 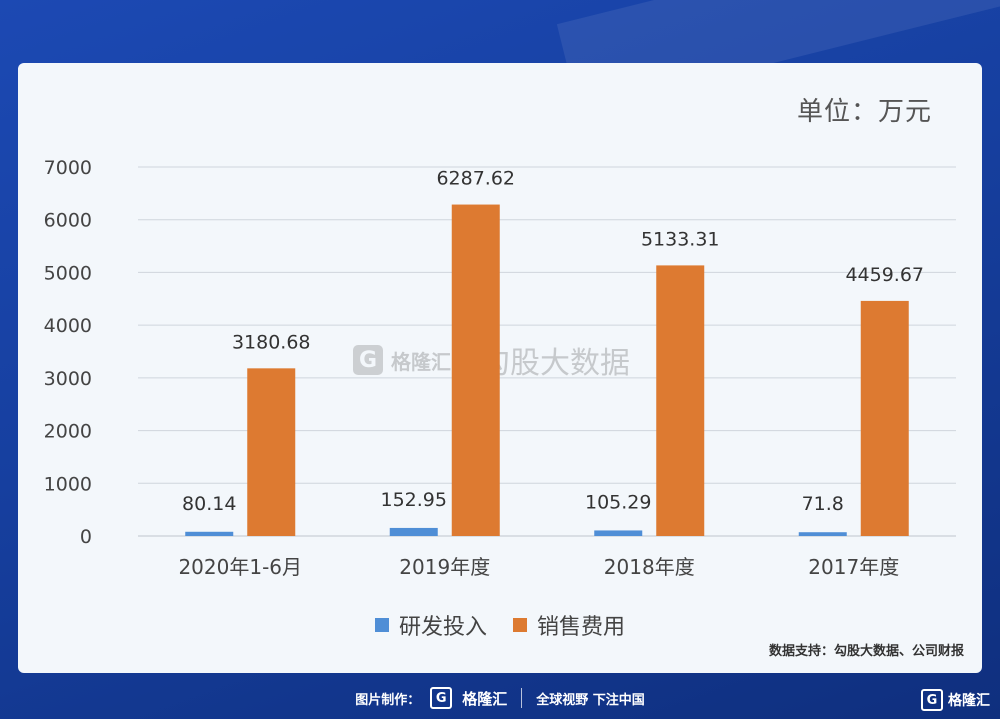 I want to click on y-tick-label: 1000, so click(x=68, y=484).